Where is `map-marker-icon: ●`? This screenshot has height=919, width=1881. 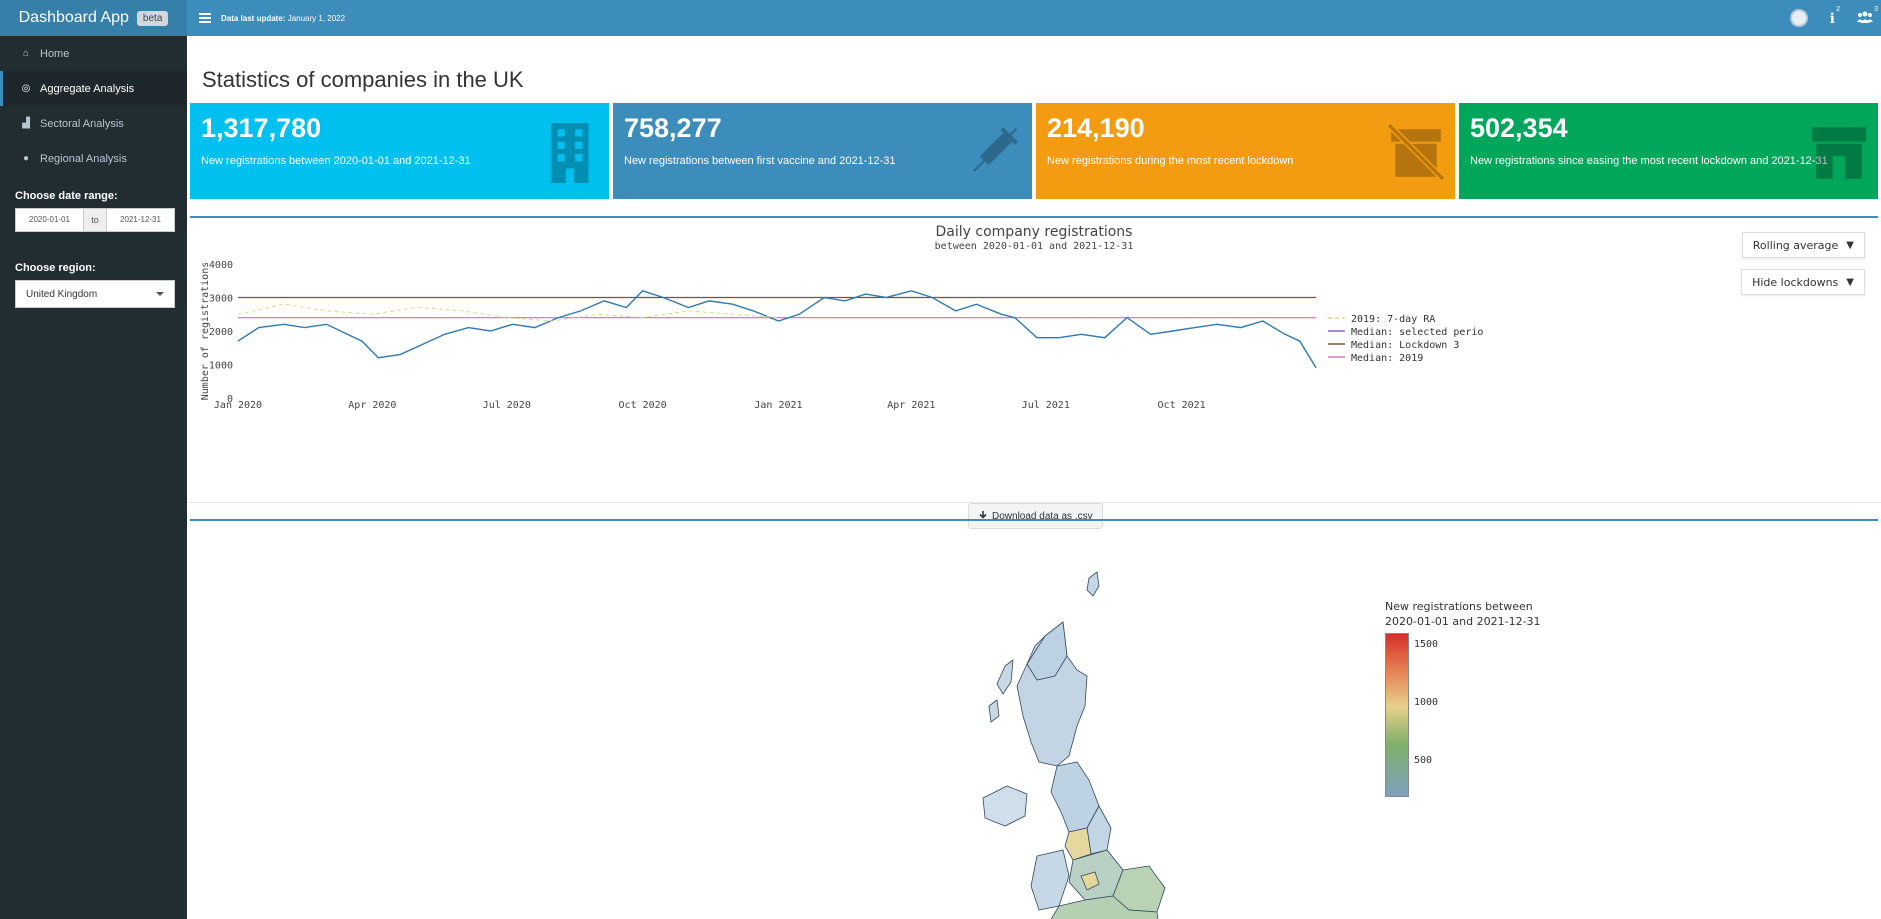 map-marker-icon: ● is located at coordinates (26, 158).